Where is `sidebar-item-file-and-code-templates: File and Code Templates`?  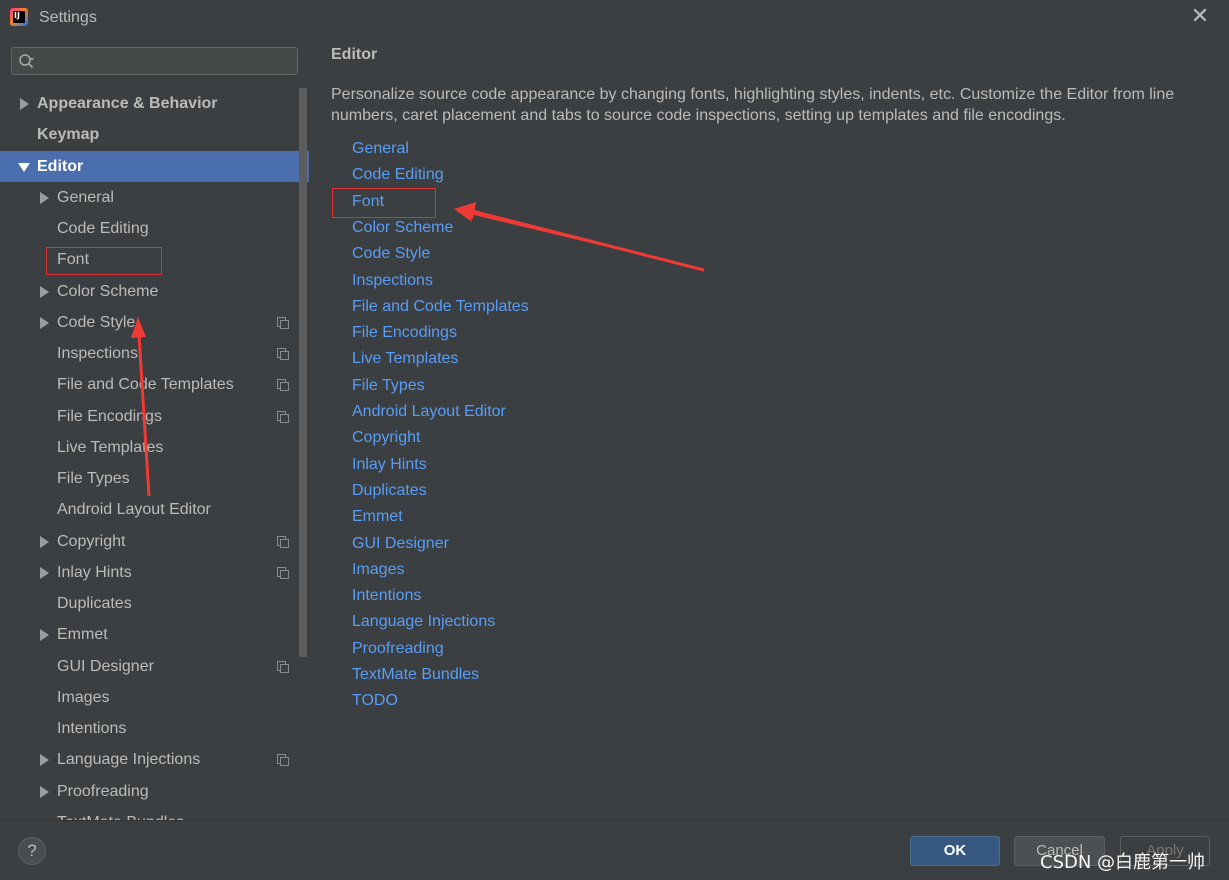
sidebar-item-file-and-code-templates: File and Code Templates is located at coordinates (154, 384).